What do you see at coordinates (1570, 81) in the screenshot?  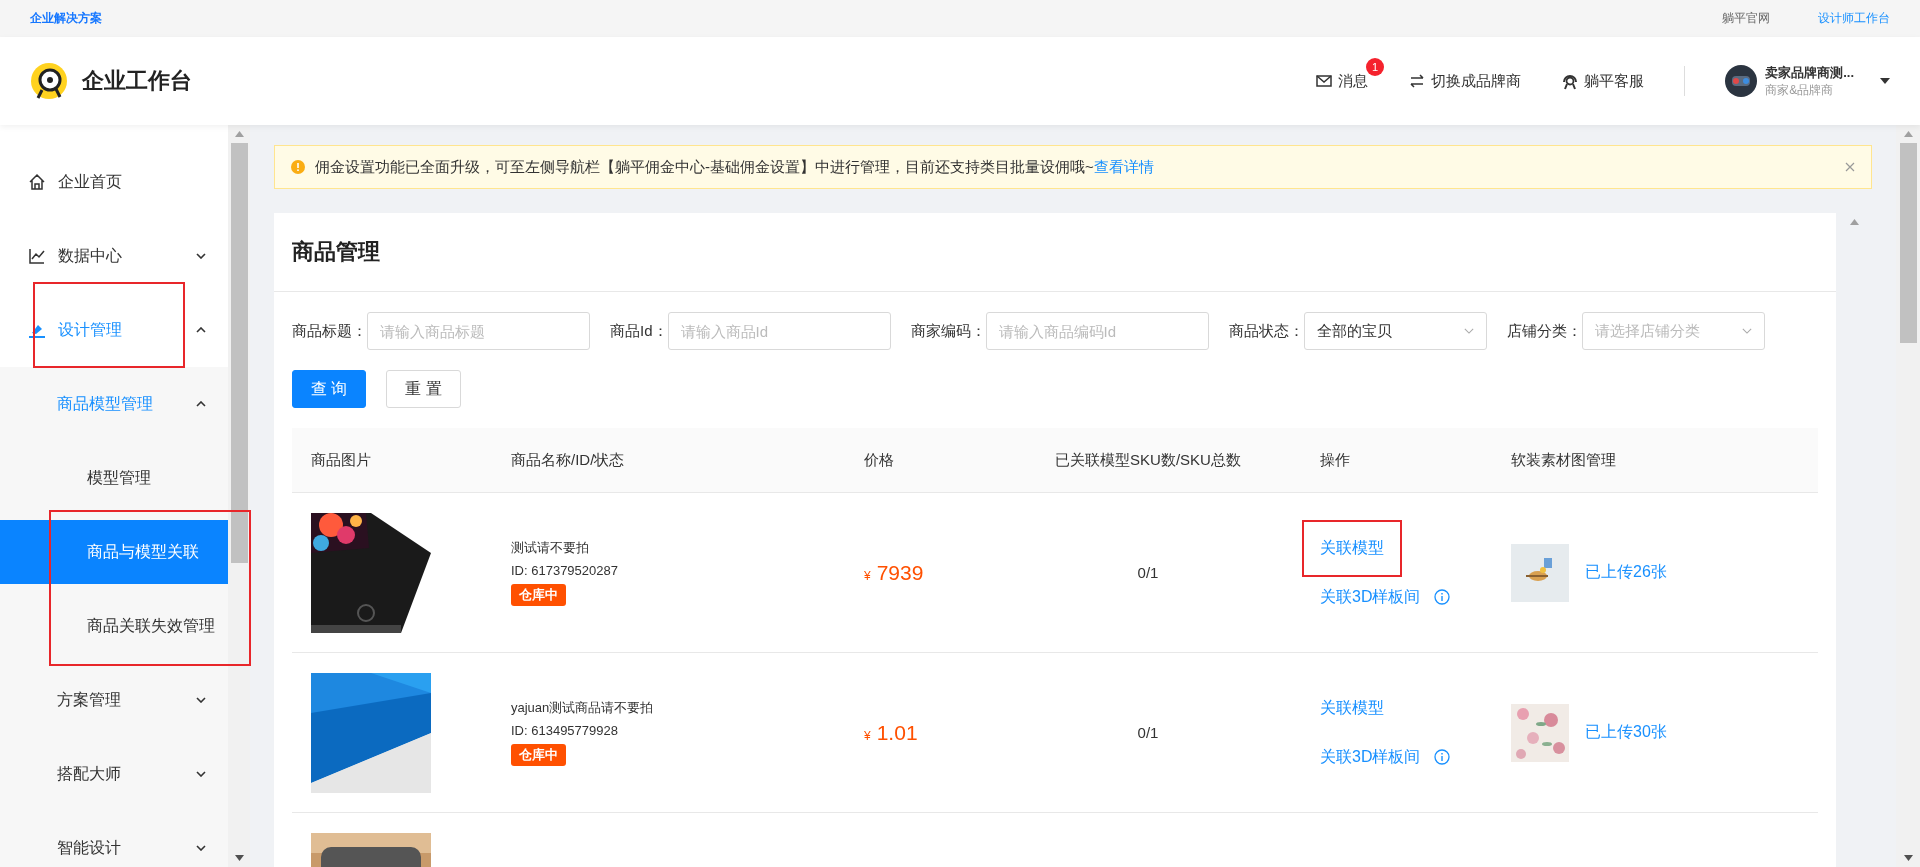 I see `headset-icon` at bounding box center [1570, 81].